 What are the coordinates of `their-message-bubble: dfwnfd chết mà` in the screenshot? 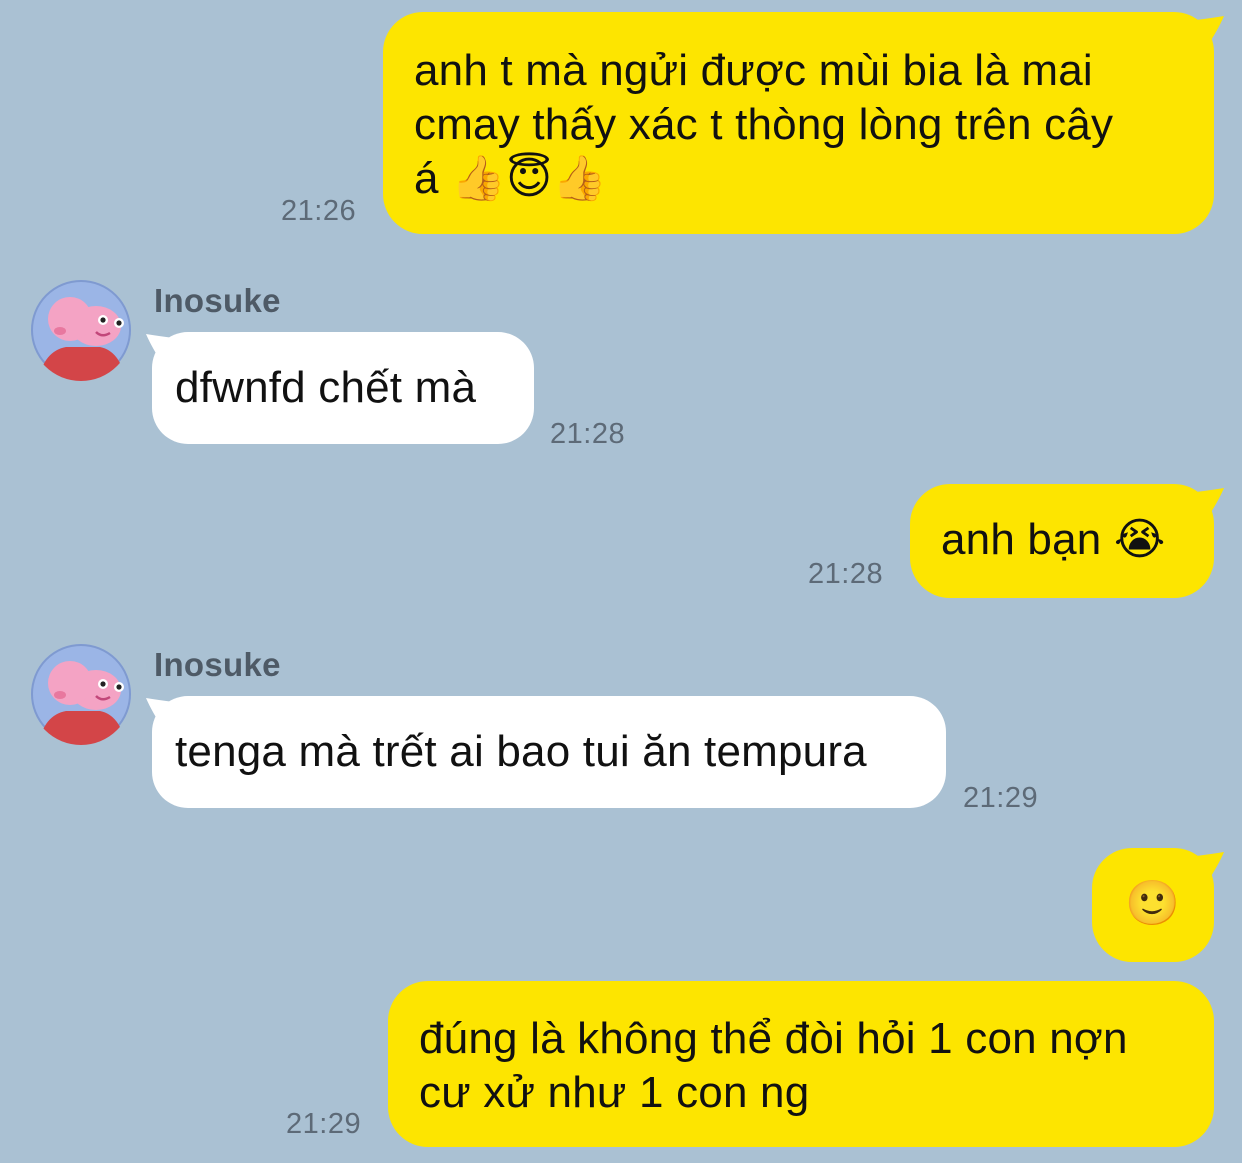 It's located at (343, 388).